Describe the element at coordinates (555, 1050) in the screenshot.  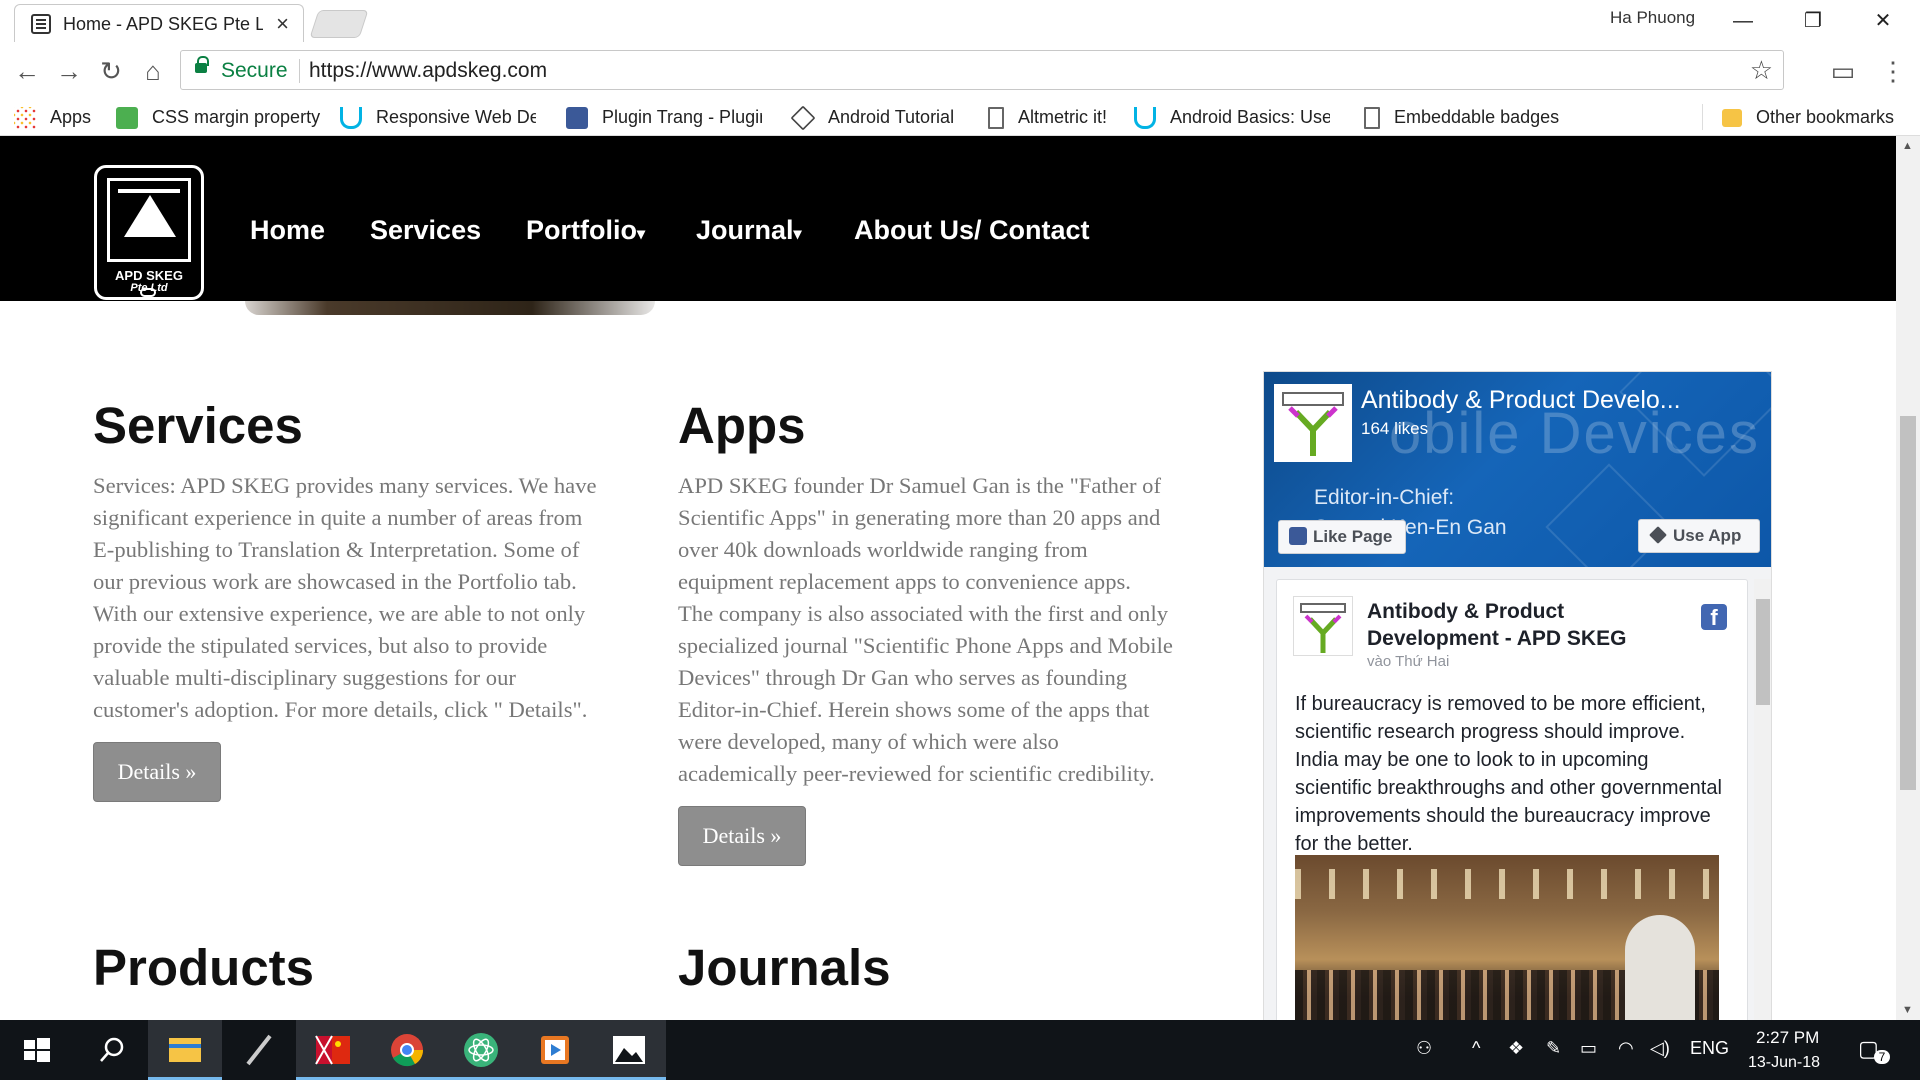
I see `media-player-icon` at that location.